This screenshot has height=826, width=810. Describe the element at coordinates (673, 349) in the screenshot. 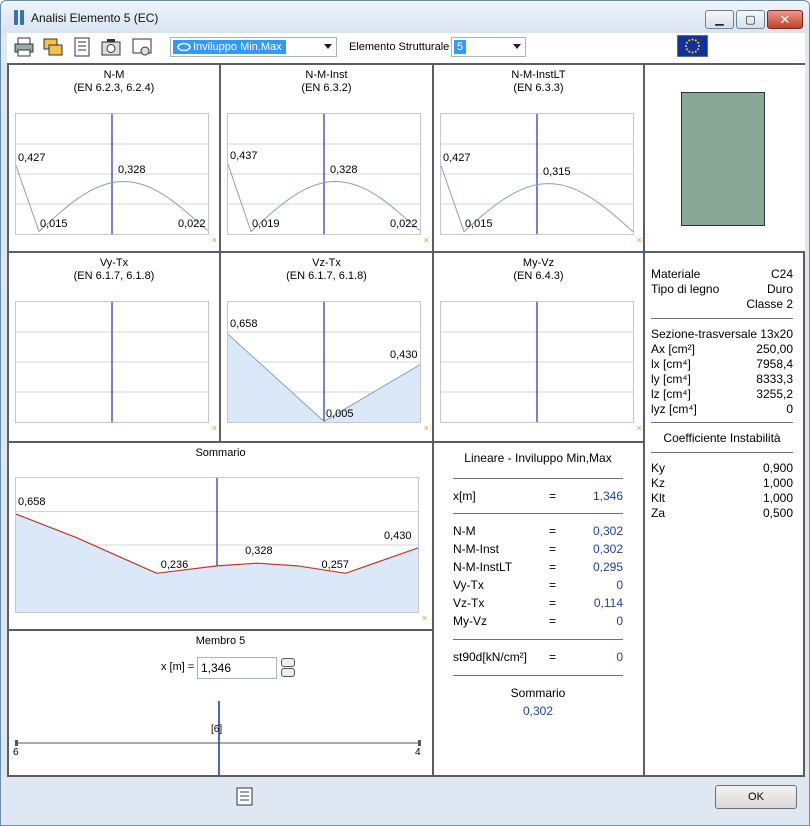

I see `prop-label: Ax [cm²]` at that location.